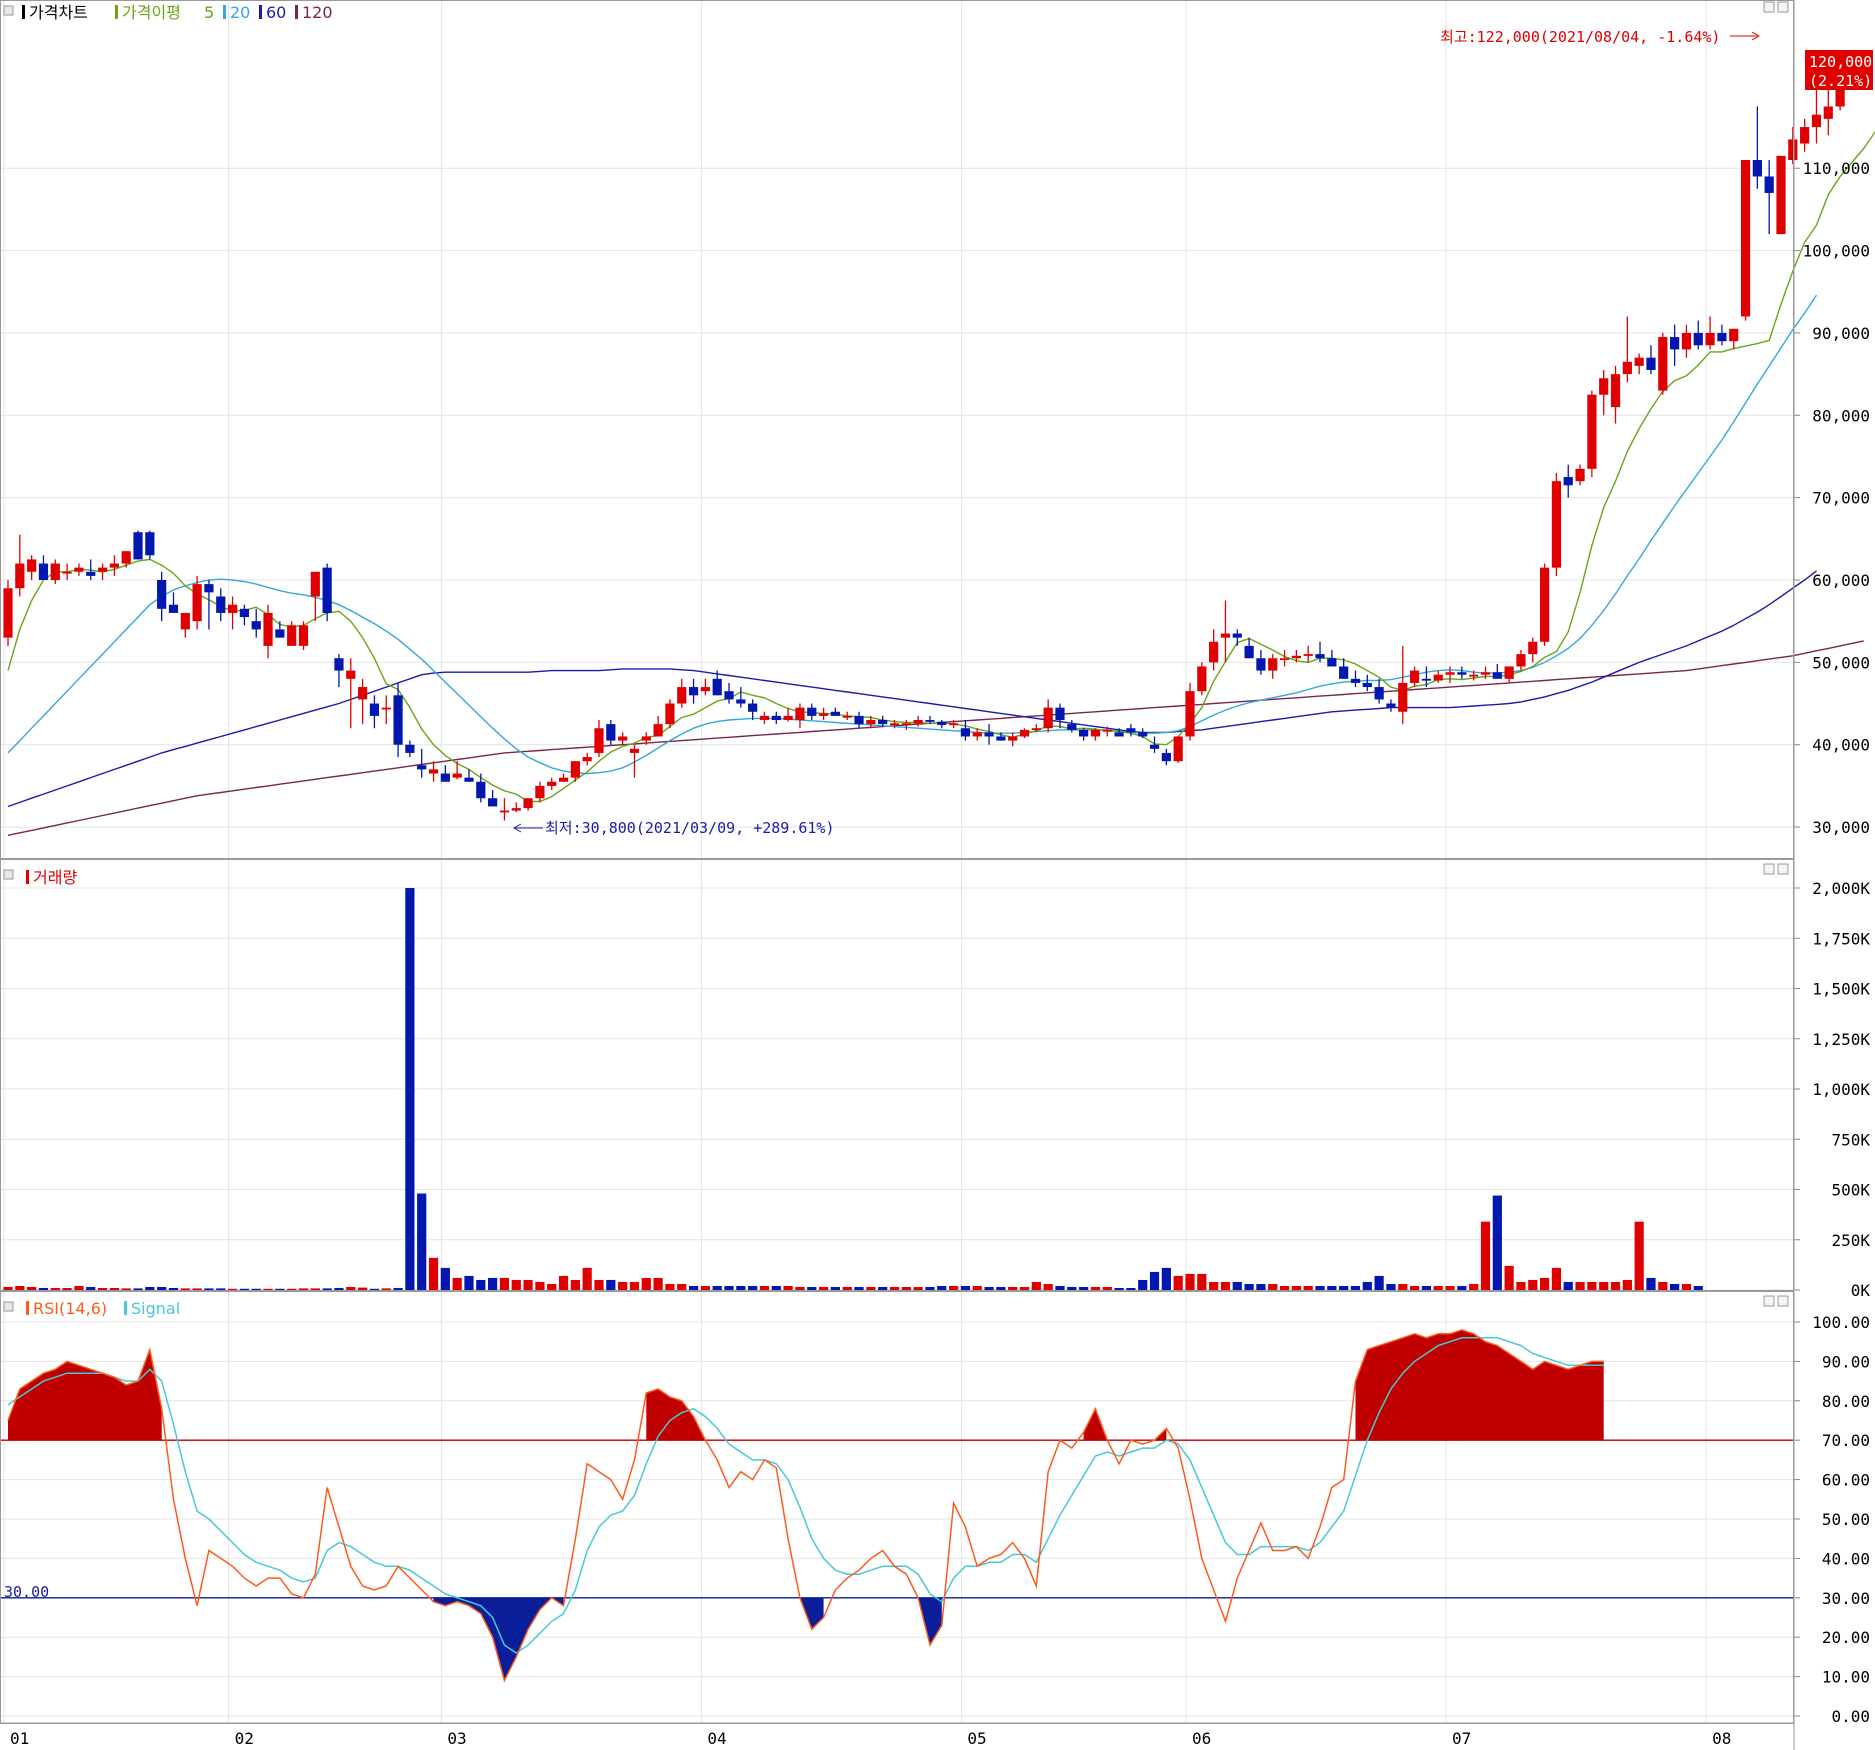 The width and height of the screenshot is (1875, 1750). Describe the element at coordinates (1846, 1361) in the screenshot. I see `rsi-tick-label: 90.00` at that location.